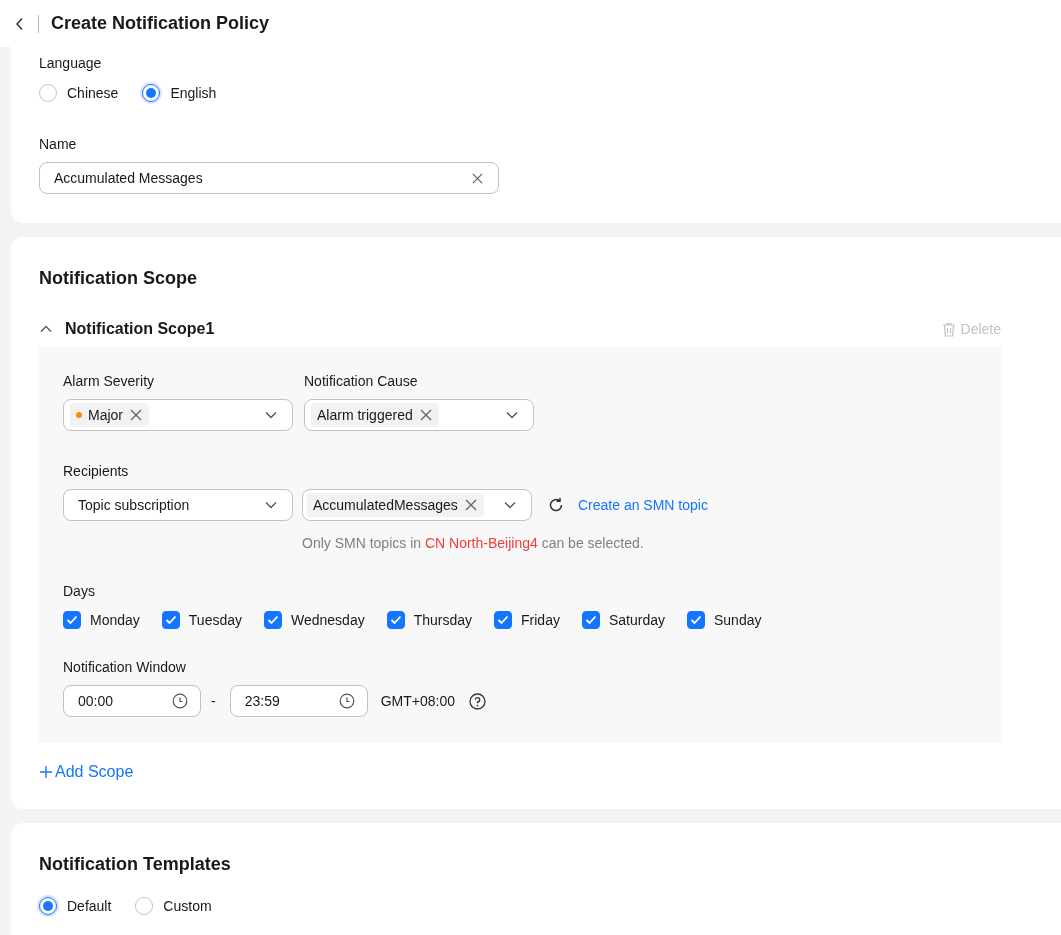  What do you see at coordinates (298, 701) in the screenshot?
I see `end-time-field: 23:59` at bounding box center [298, 701].